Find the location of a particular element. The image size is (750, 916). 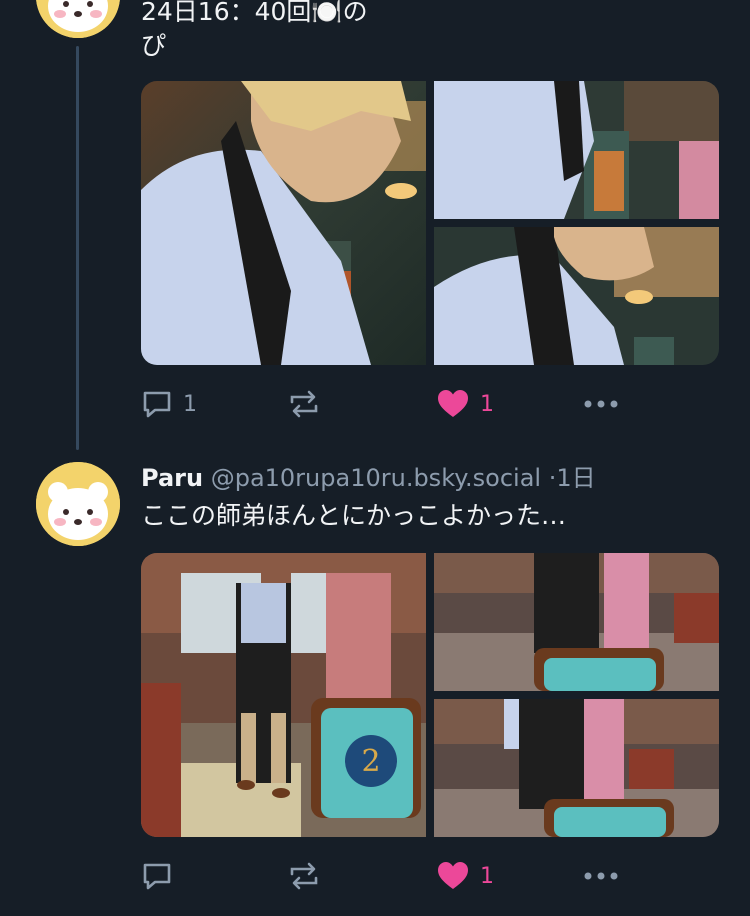

reply-count: 1 is located at coordinates (190, 404).